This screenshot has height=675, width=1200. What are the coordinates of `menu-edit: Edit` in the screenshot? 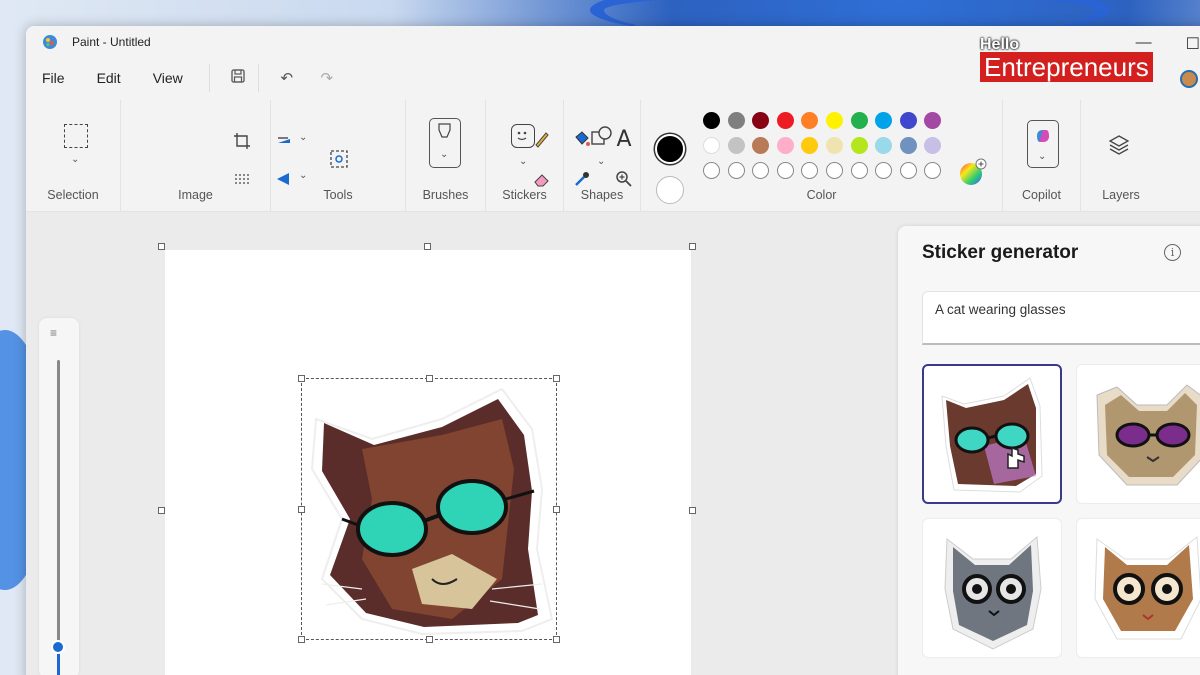 It's located at (109, 78).